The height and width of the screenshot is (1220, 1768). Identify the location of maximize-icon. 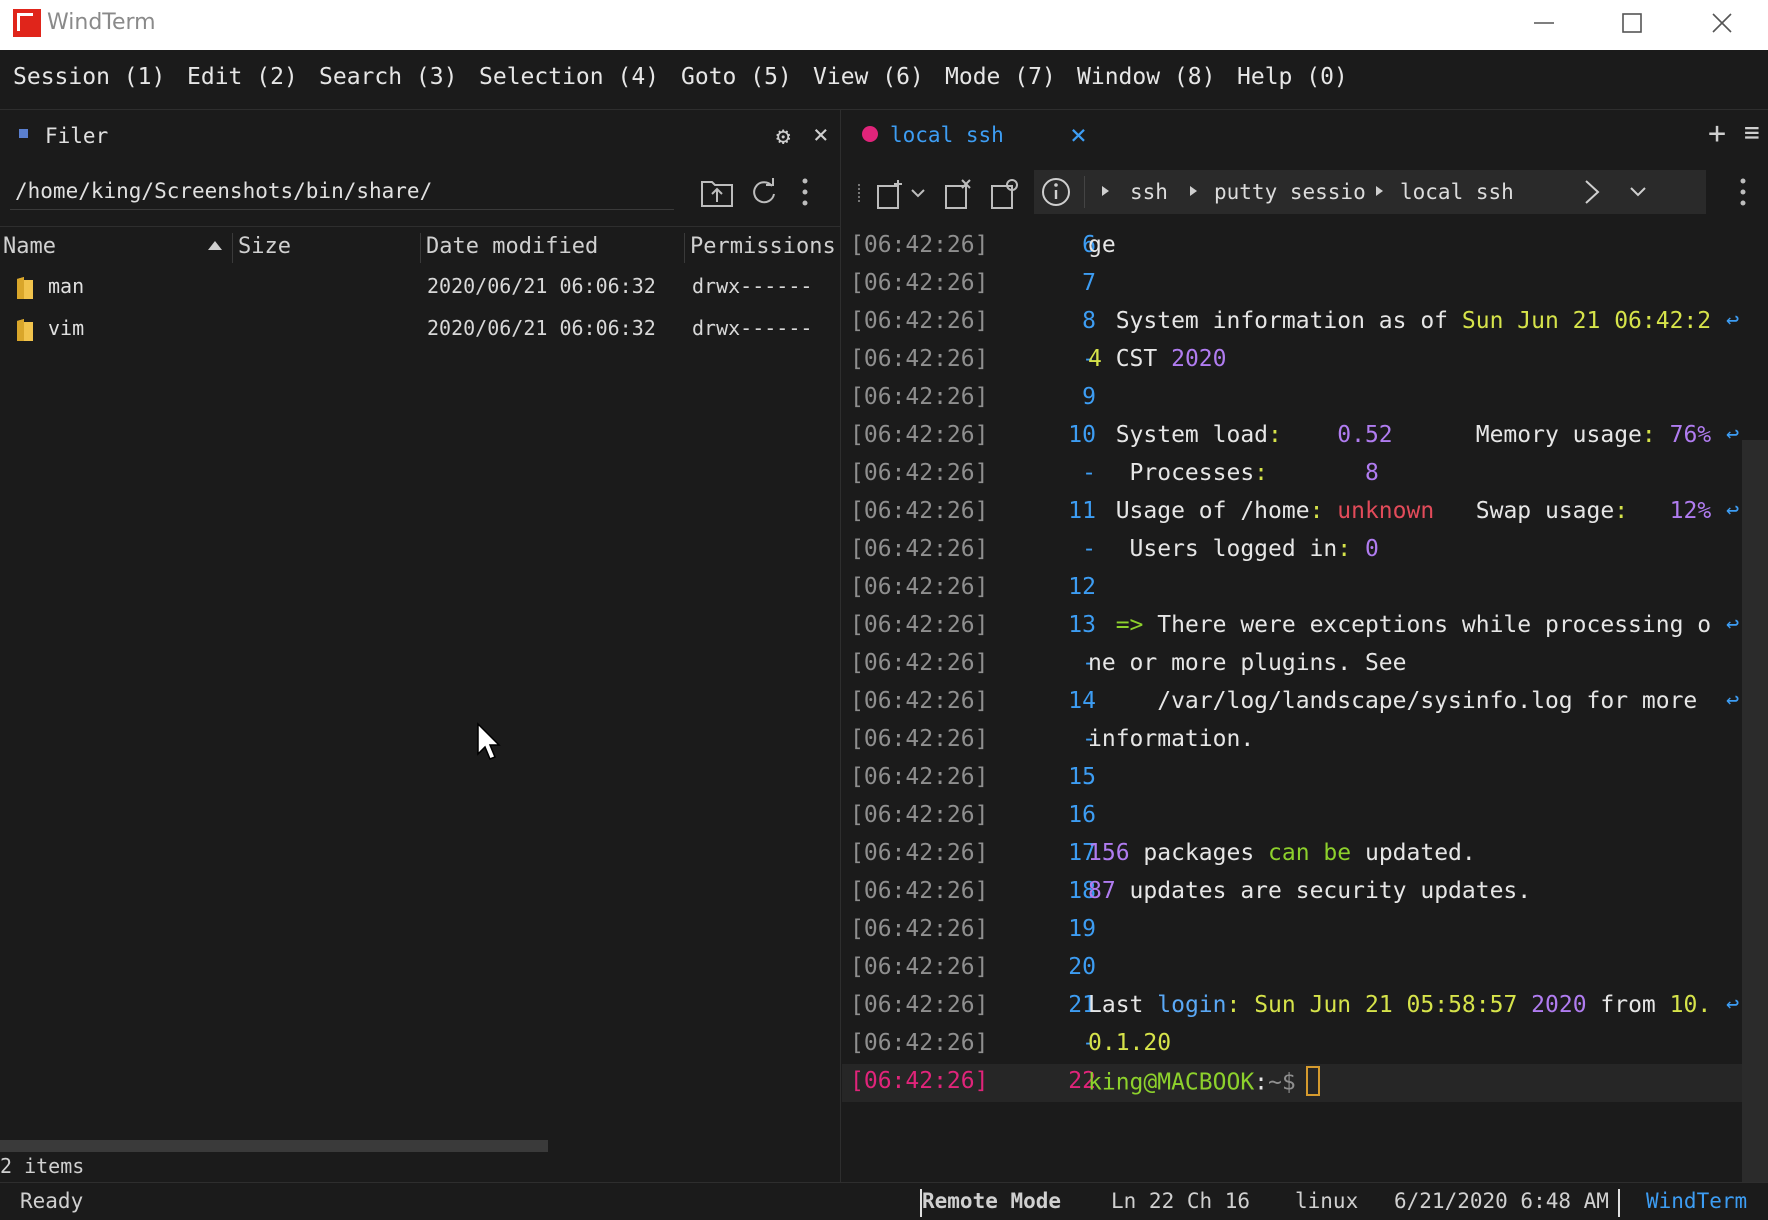
(1632, 23).